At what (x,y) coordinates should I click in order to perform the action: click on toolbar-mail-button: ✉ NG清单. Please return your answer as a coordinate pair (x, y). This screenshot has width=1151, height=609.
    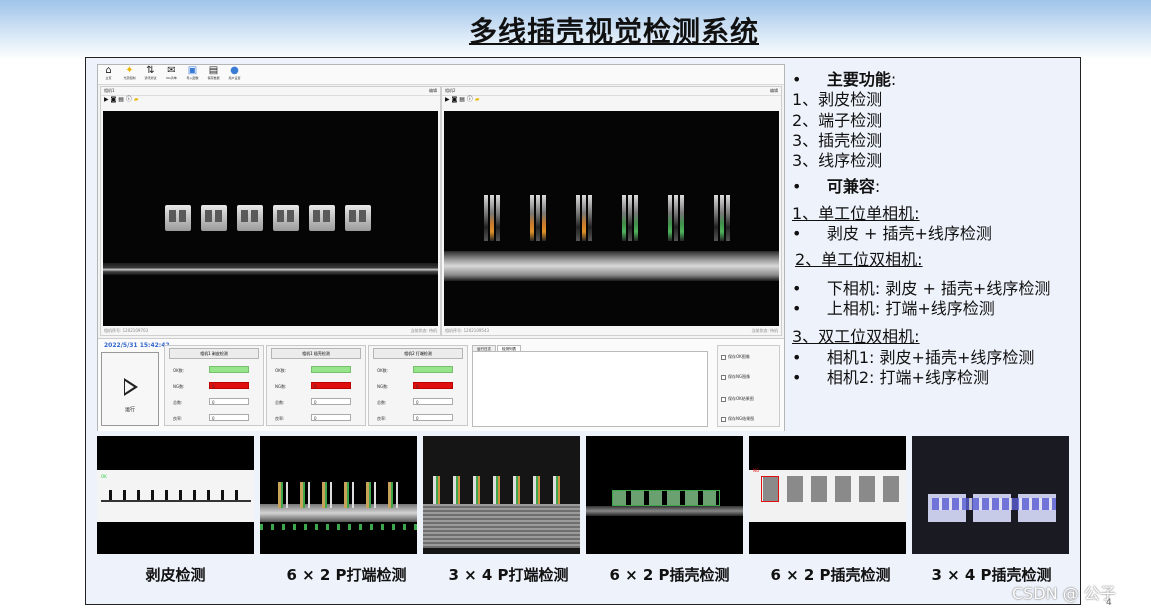
    Looking at the image, I should click on (171, 74).